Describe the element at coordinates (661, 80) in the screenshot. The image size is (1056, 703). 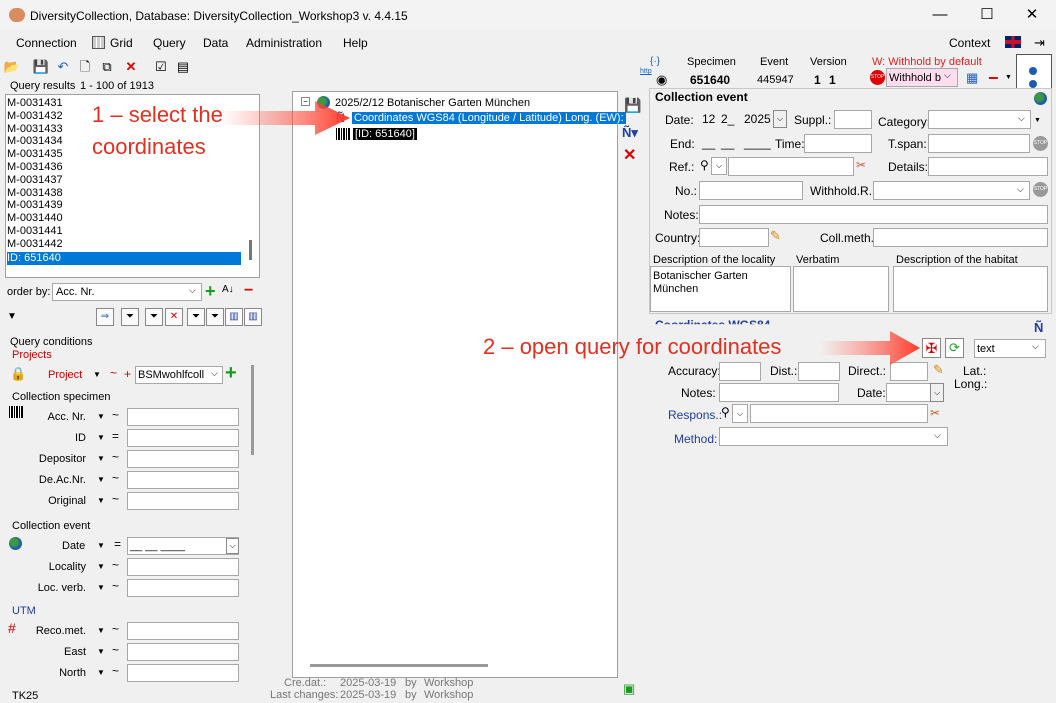
I see `eye-icon: ◉` at that location.